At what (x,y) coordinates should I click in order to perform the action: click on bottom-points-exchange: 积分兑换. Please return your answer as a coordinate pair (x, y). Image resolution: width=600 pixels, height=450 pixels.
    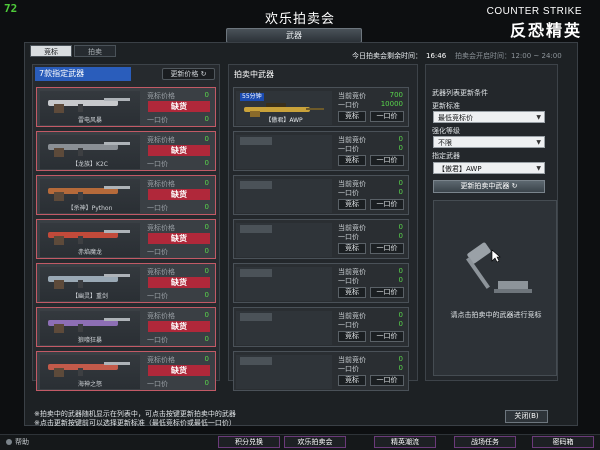
    Looking at the image, I should click on (249, 442).